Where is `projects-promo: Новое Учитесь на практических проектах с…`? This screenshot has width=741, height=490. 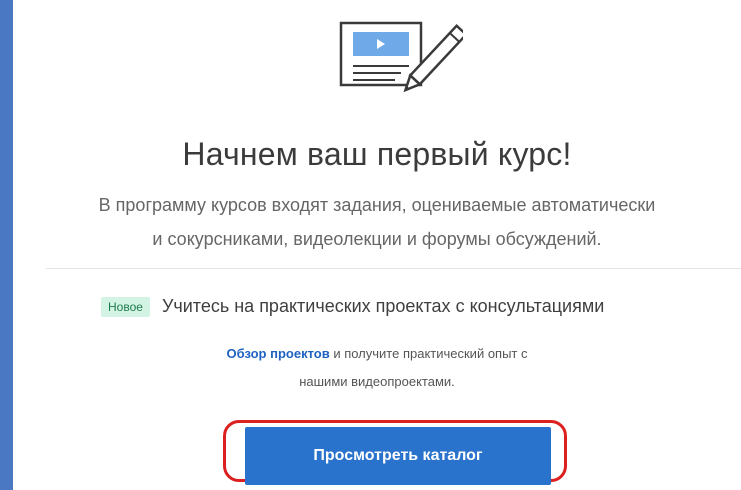
projects-promo: Новое Учитесь на практических проектах с… is located at coordinates (352, 306).